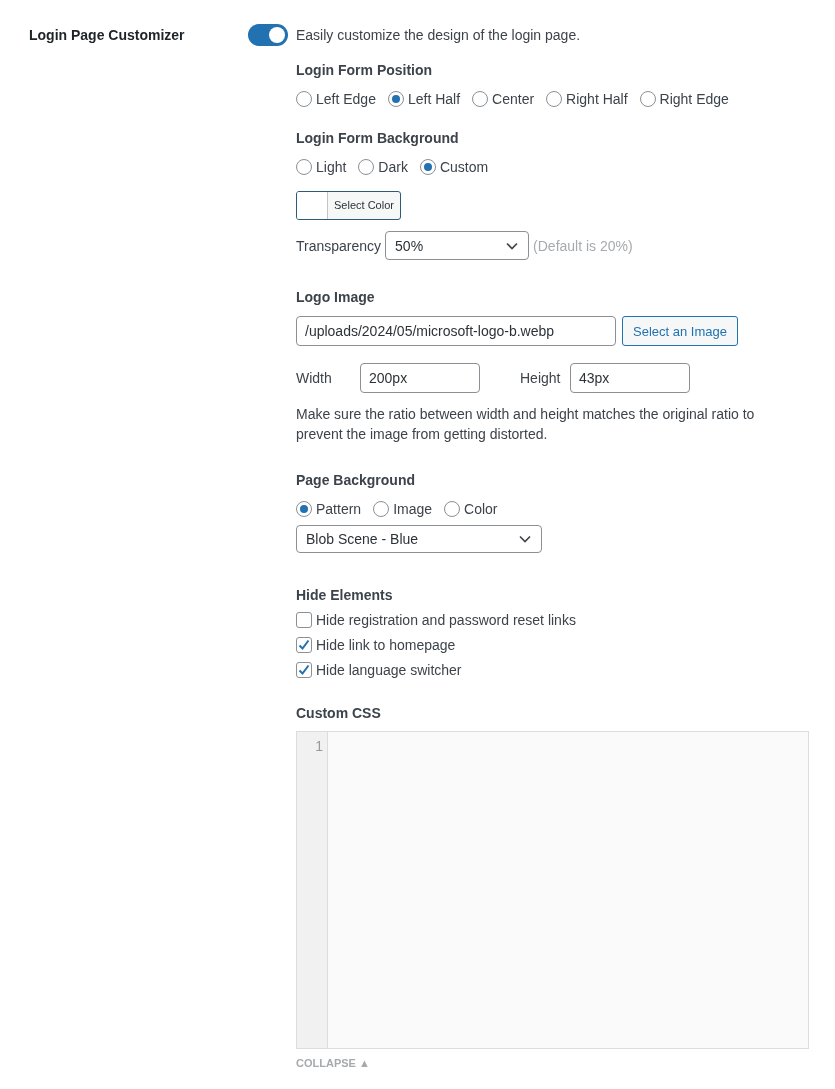 The image size is (835, 1089). Describe the element at coordinates (454, 167) in the screenshot. I see `radio-option: Custom` at that location.